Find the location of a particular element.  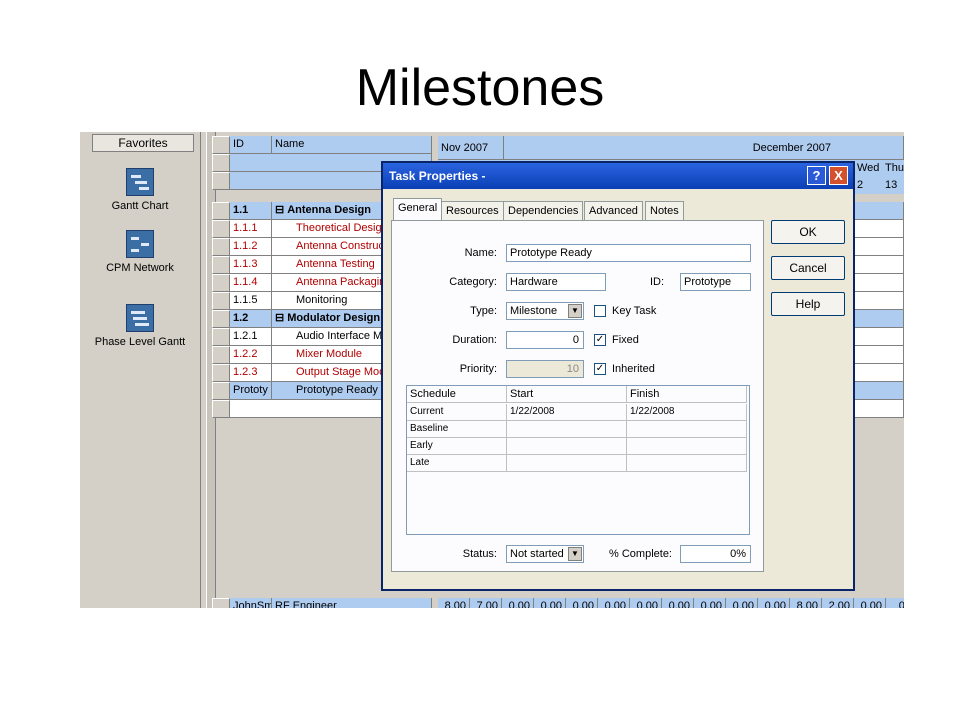

task-id: 1.1 is located at coordinates (251, 211).